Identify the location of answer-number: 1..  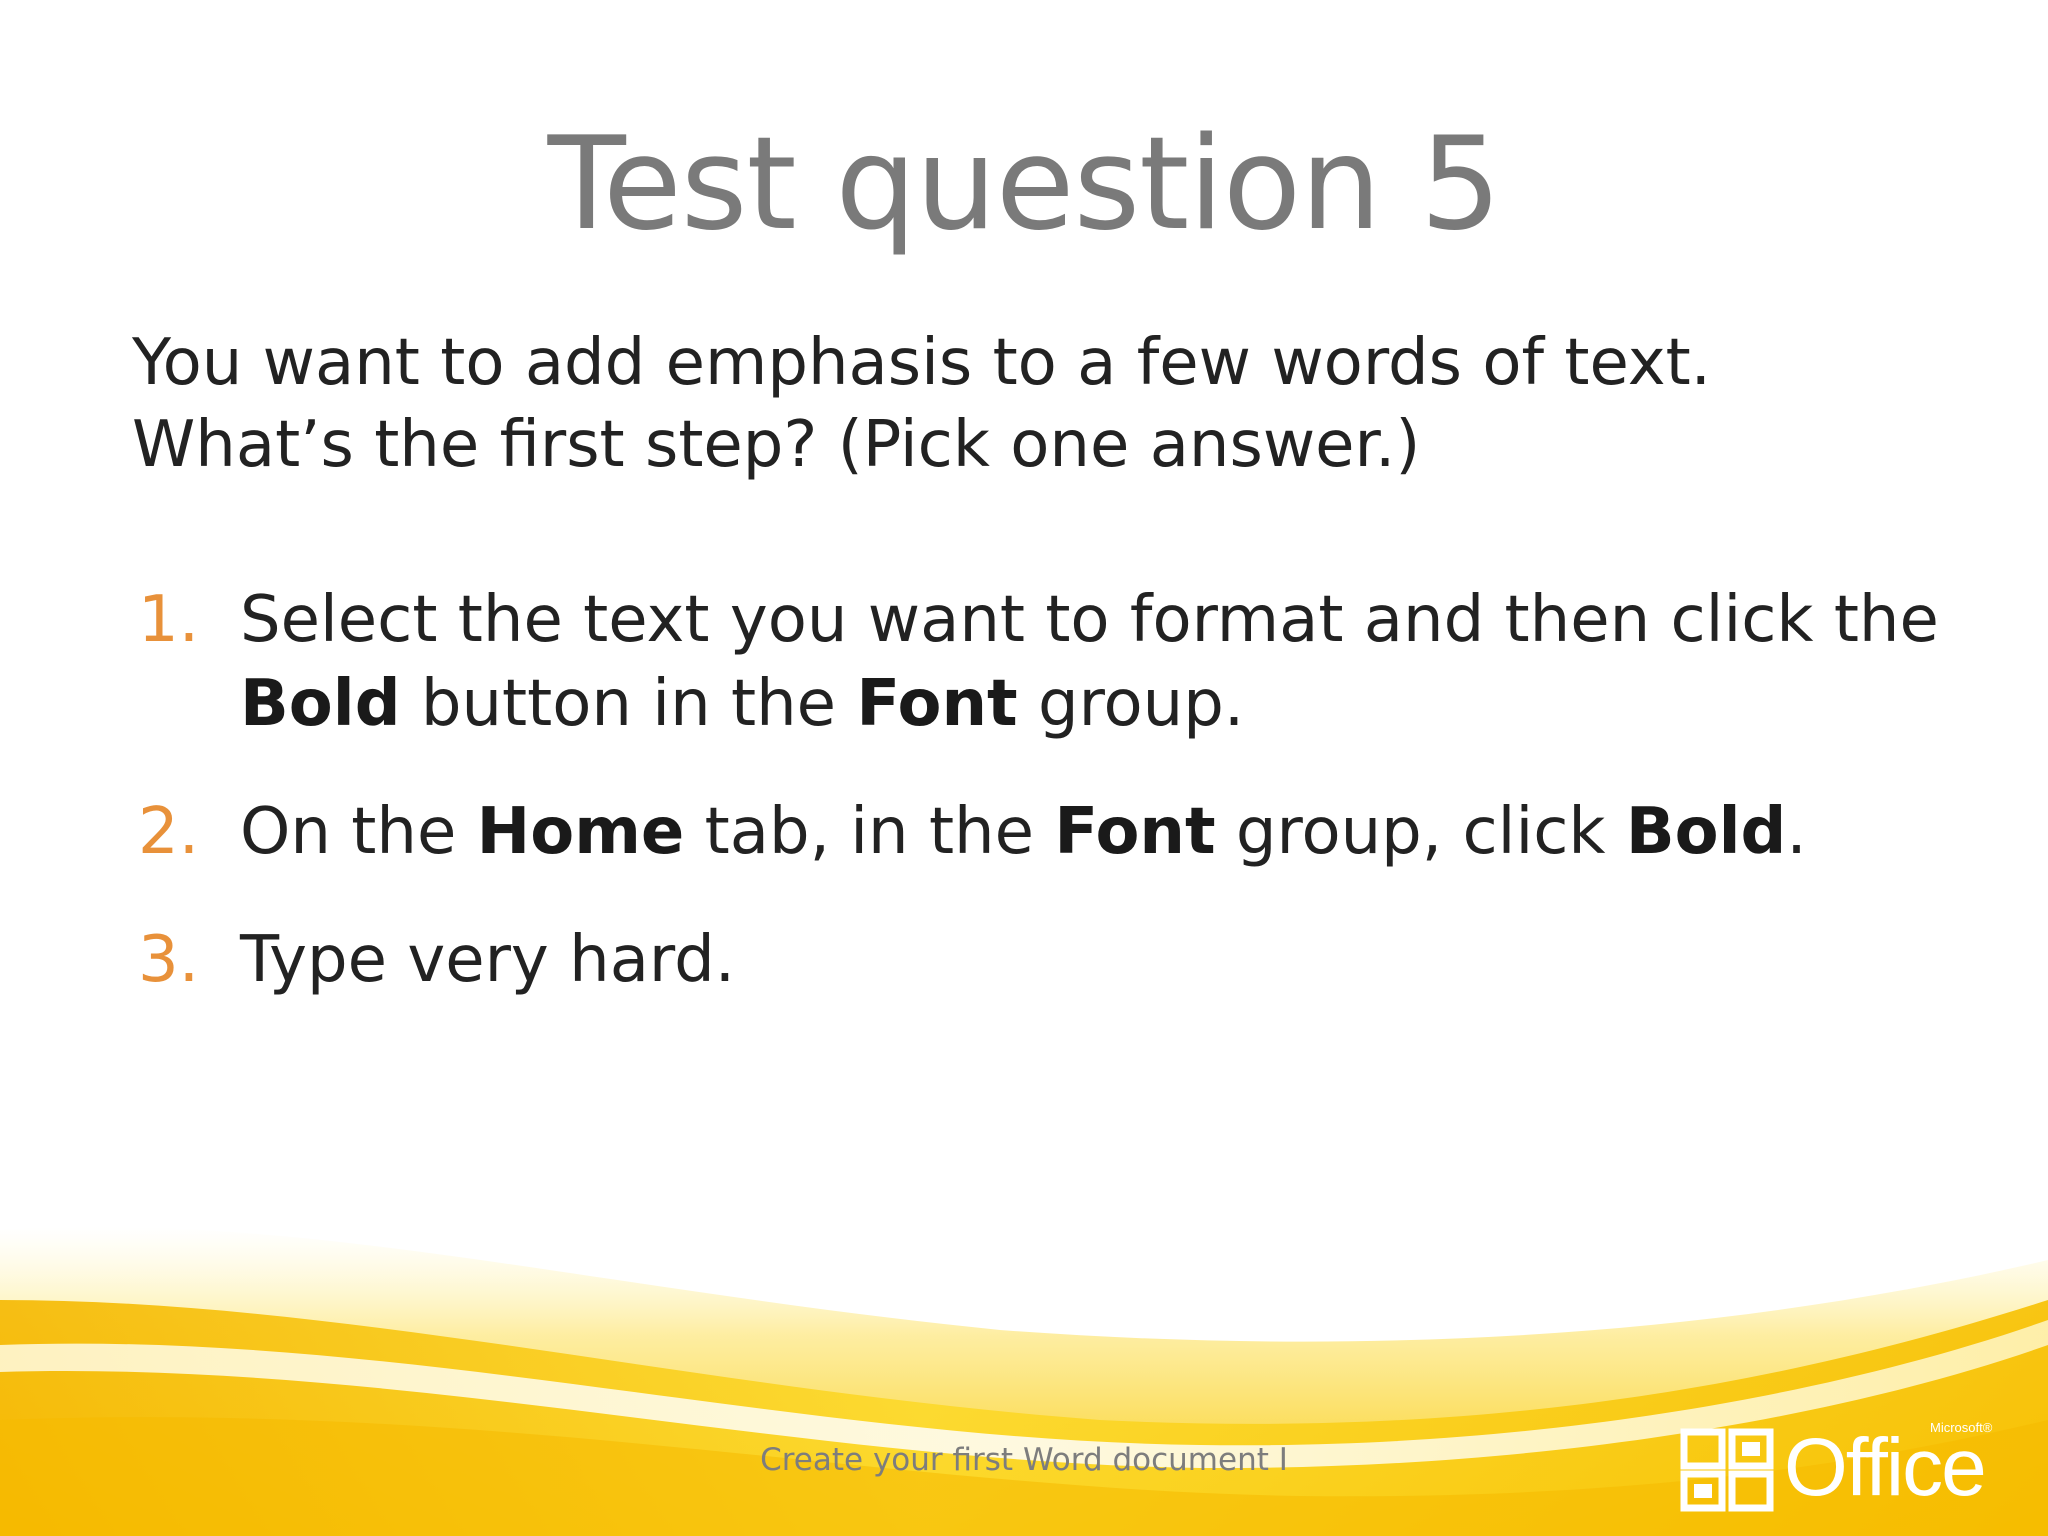
(169, 620).